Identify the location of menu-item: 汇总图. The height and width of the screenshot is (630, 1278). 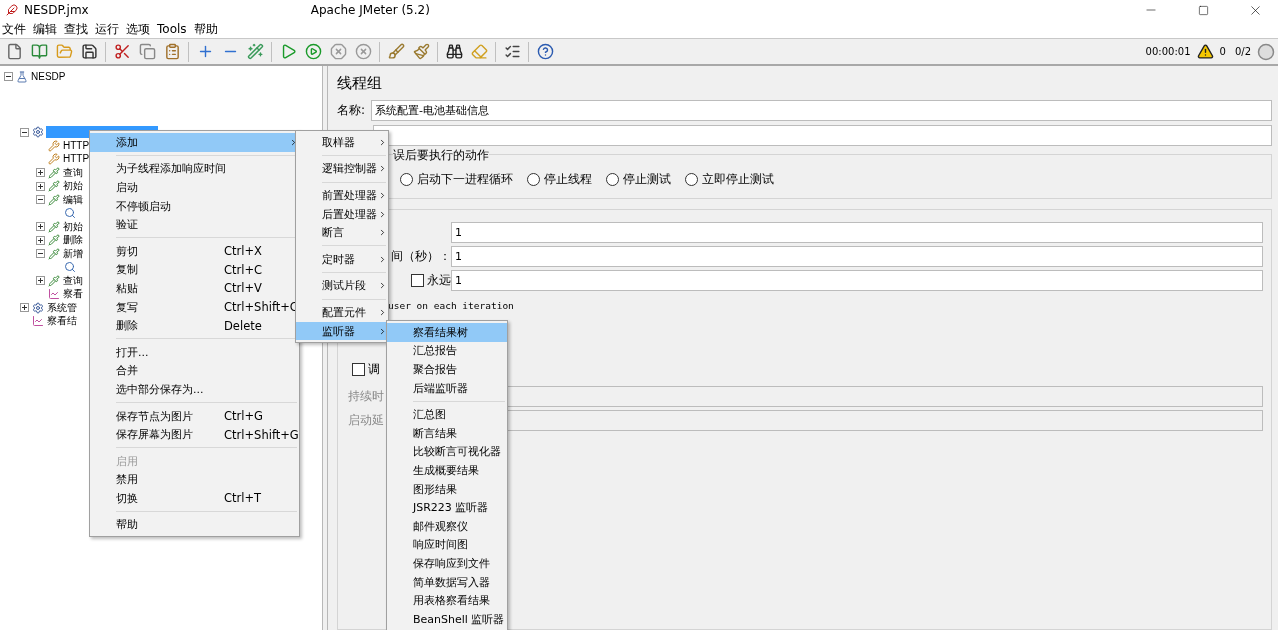
(447, 414).